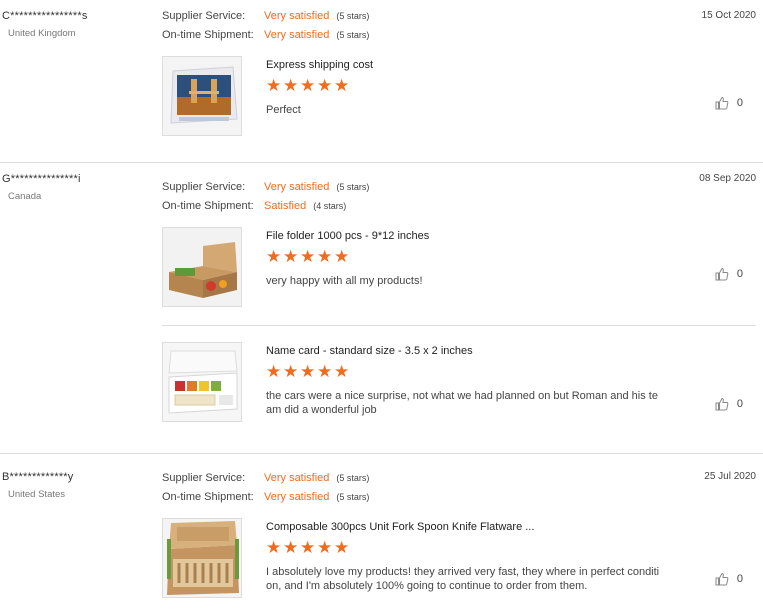  I want to click on review-item: Express shipping cost ★ ★ ★ ★ ★ Perfect 0, so click(459, 98).